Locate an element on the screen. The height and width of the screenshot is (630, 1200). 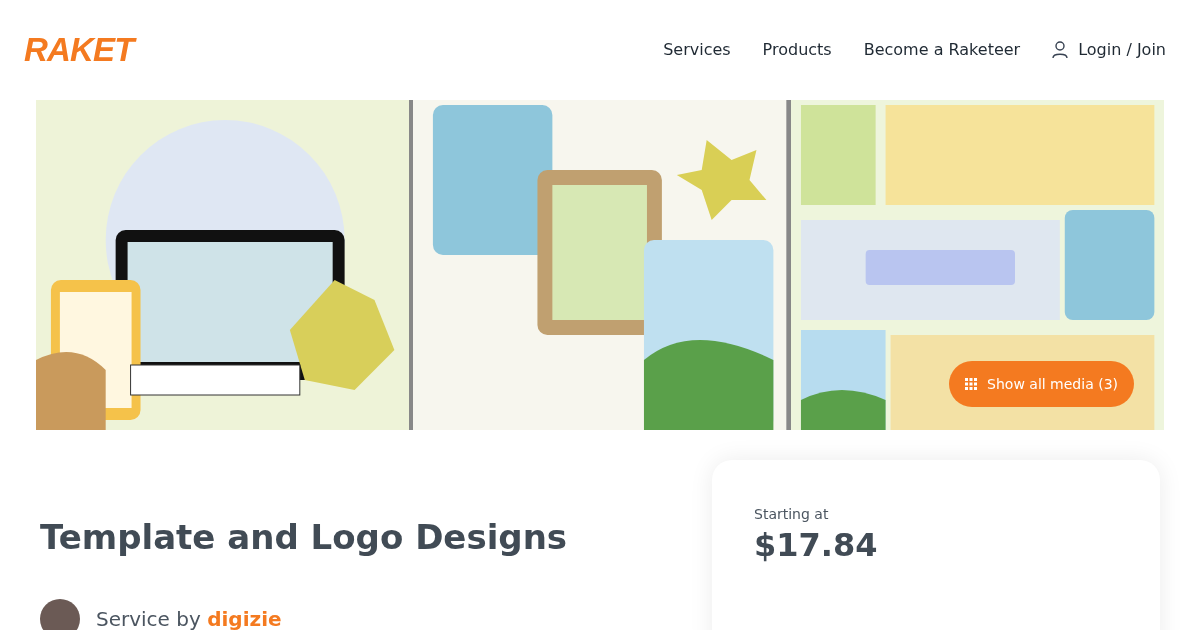
grid-icon is located at coordinates (971, 384).